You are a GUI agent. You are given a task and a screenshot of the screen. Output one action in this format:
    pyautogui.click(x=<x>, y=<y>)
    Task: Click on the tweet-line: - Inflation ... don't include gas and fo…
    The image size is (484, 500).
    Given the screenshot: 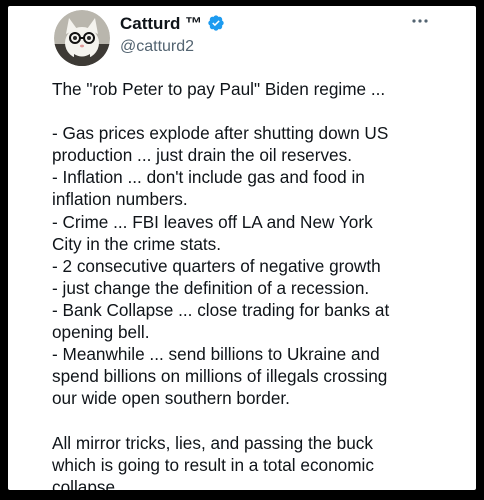 What is the action you would take?
    pyautogui.click(x=208, y=177)
    